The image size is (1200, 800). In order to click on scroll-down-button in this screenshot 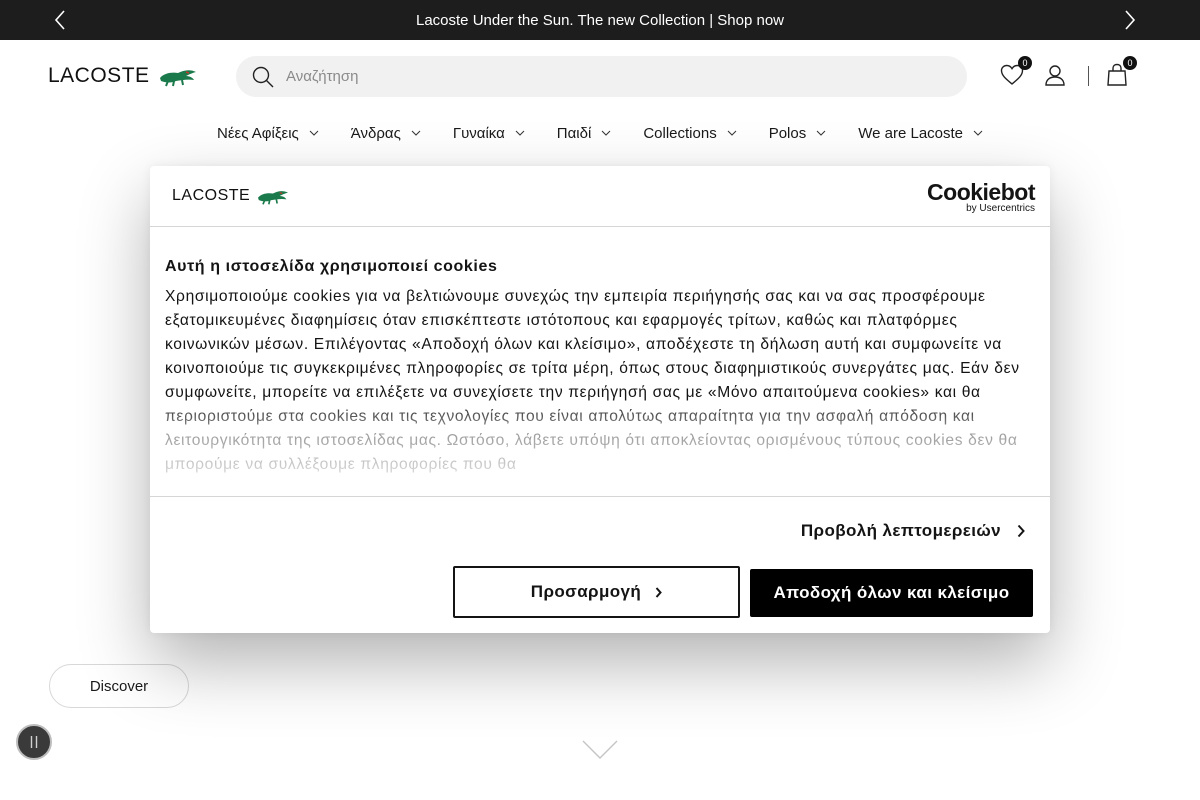, I will do `click(600, 750)`.